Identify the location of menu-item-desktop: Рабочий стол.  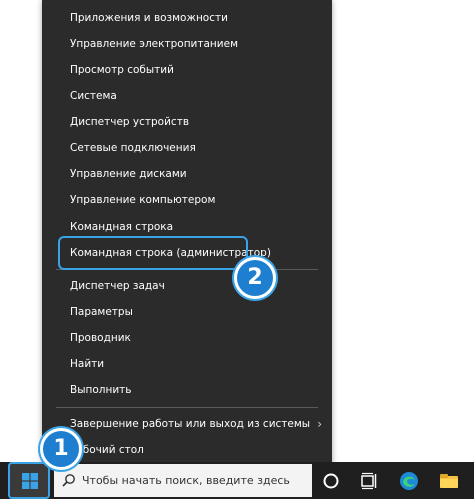
(187, 450).